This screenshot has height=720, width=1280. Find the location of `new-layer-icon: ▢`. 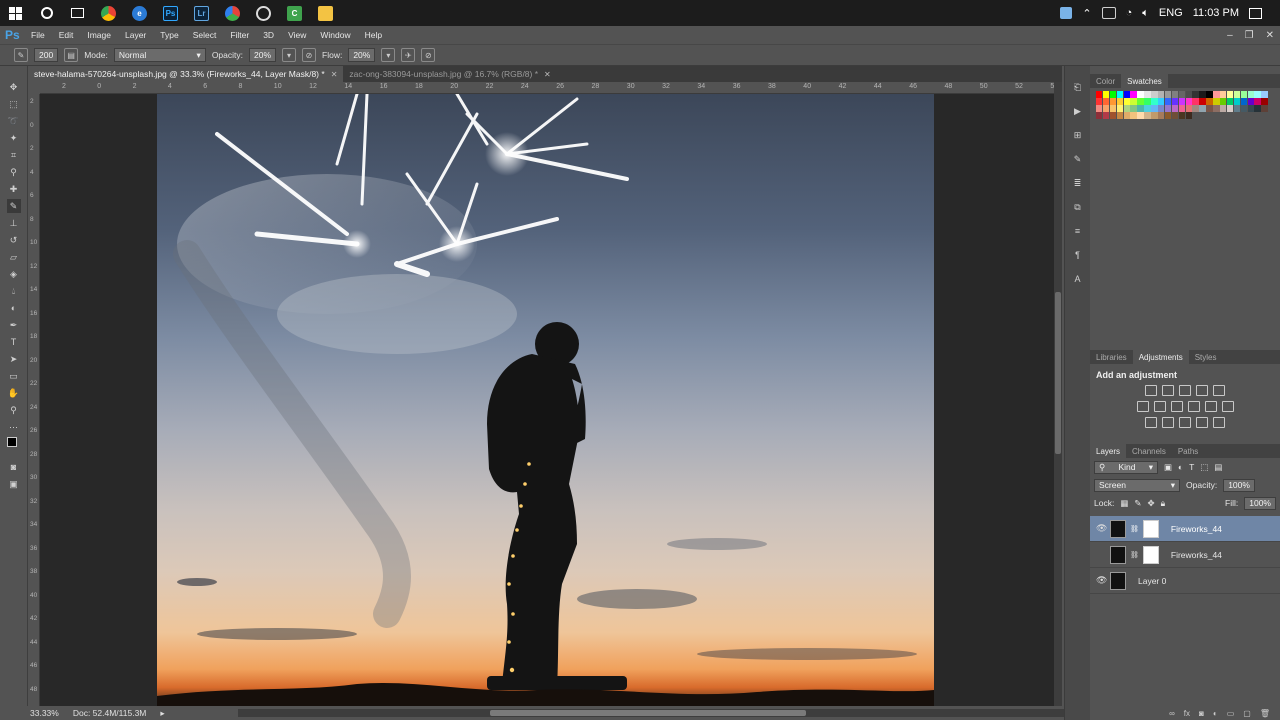

new-layer-icon: ▢ is located at coordinates (1247, 713).